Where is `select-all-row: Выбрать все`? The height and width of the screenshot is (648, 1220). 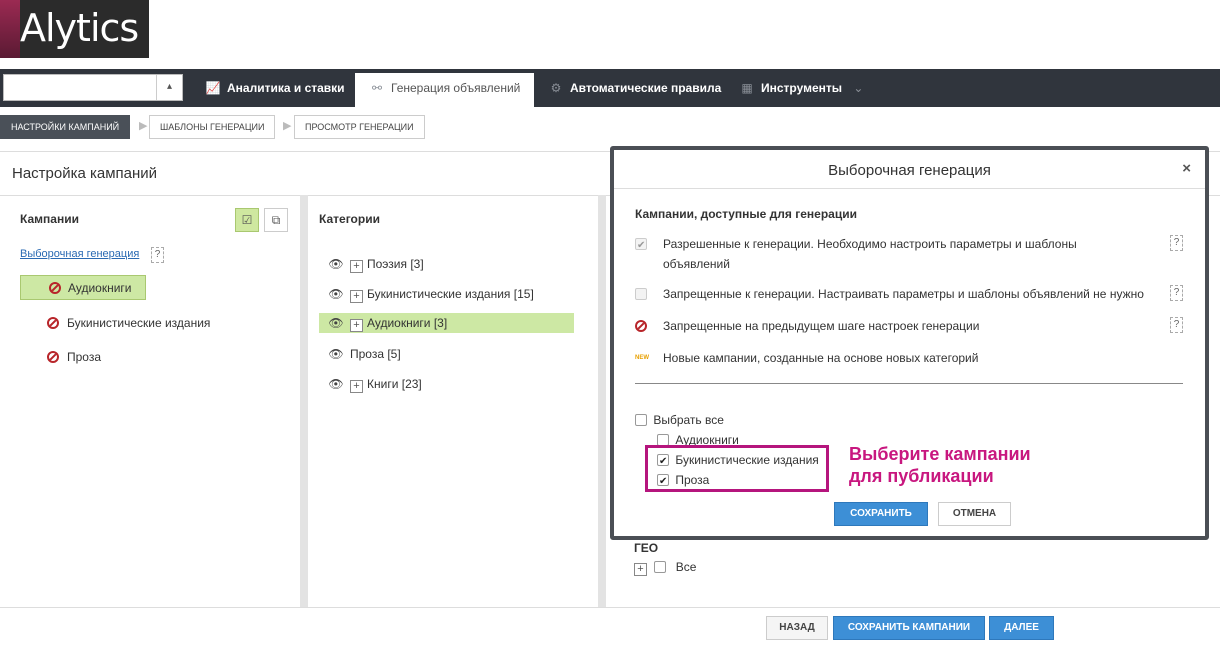 select-all-row: Выбрать все is located at coordinates (679, 420).